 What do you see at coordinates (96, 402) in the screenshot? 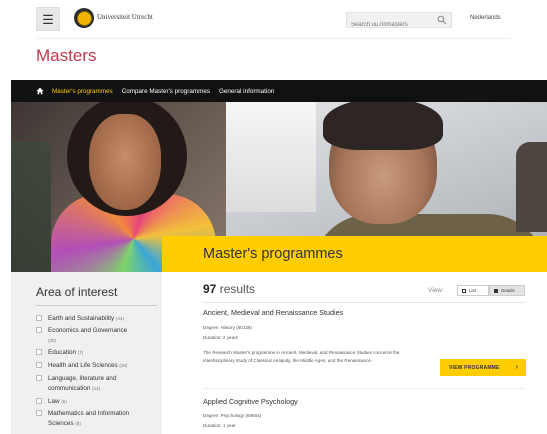
I see `facet-law: Law (6)` at bounding box center [96, 402].